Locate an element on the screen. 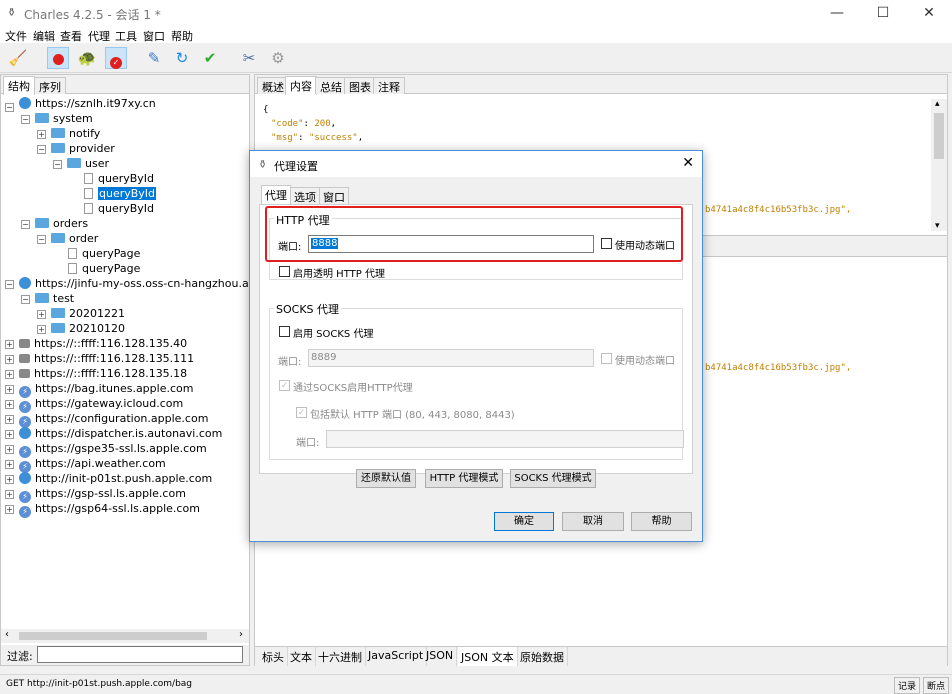 This screenshot has width=952, height=694. minimize-button: — is located at coordinates (837, 13).